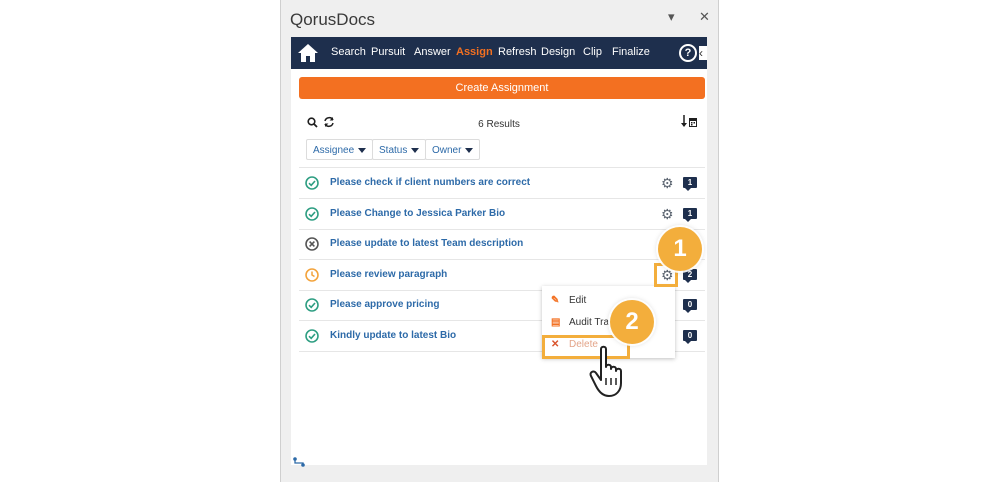 This screenshot has width=1000, height=482. Describe the element at coordinates (474, 52) in the screenshot. I see `nav-assign: Assign` at that location.